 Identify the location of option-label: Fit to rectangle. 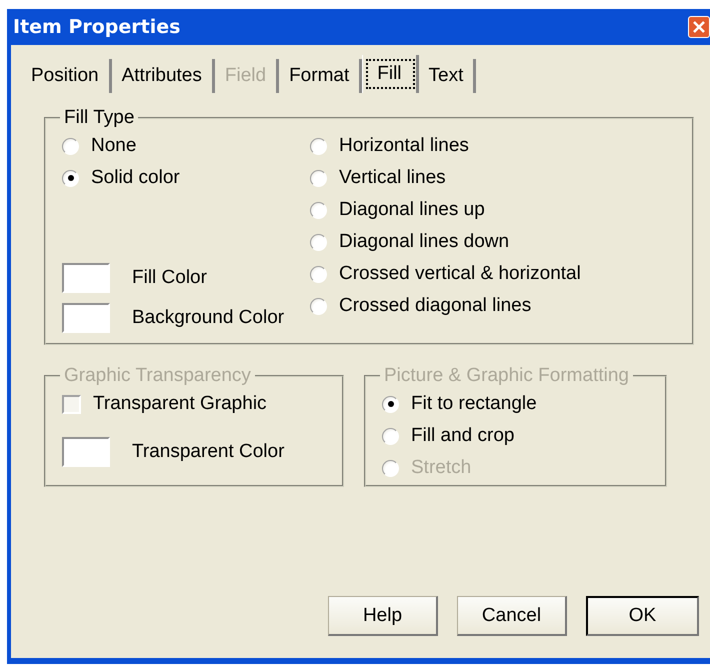
(474, 404).